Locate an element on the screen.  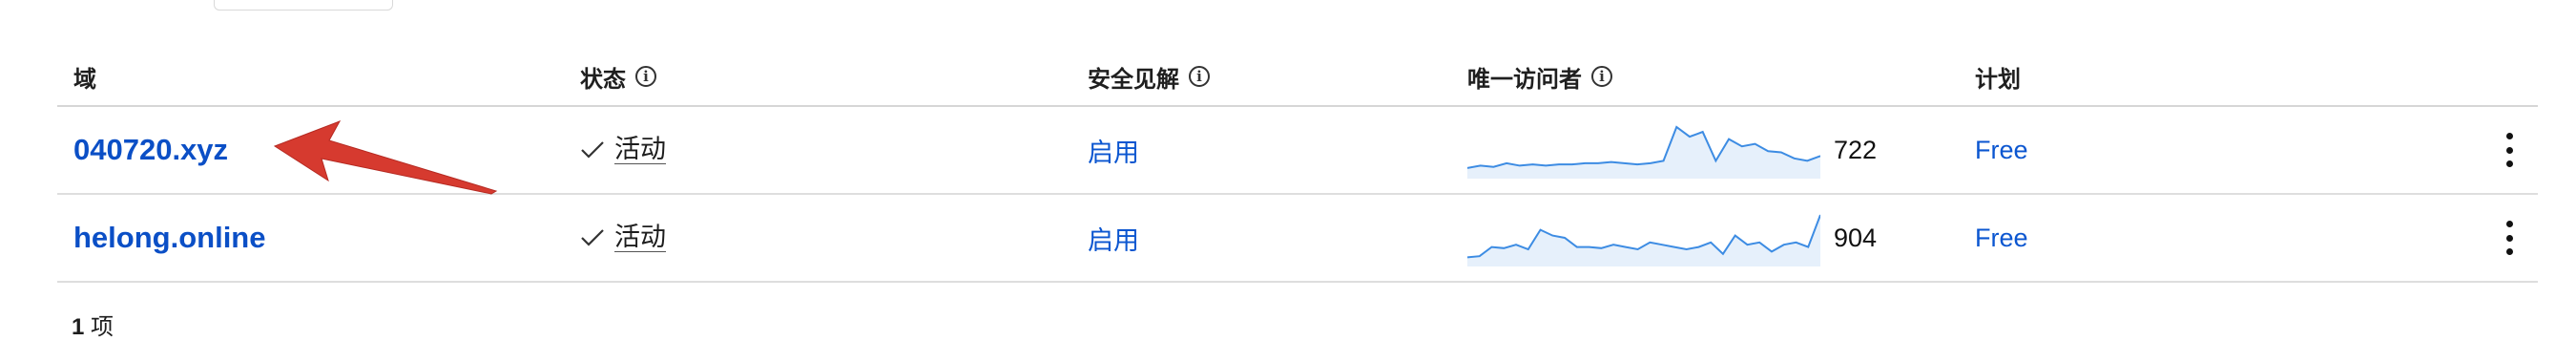
column-header-security-label: 安全见解 is located at coordinates (1133, 79).